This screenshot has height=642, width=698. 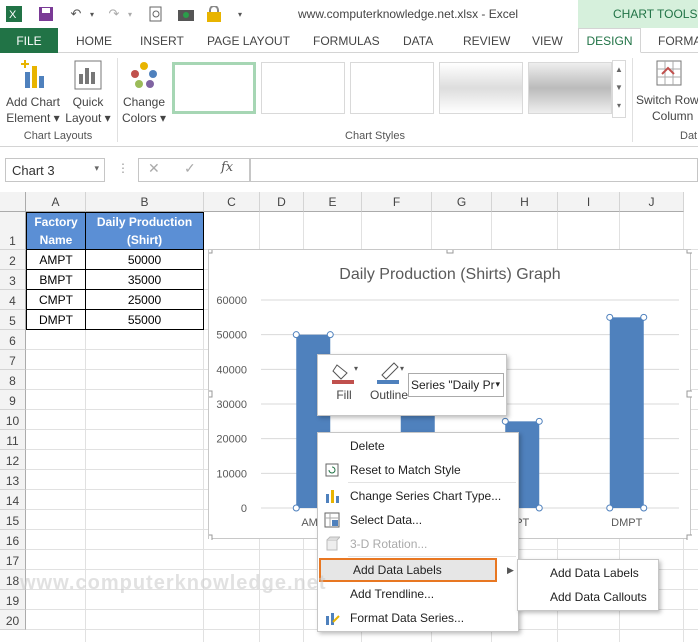 What do you see at coordinates (416, 570) in the screenshot?
I see `menu-item-add-data-labels: Add Data Labels ▶` at bounding box center [416, 570].